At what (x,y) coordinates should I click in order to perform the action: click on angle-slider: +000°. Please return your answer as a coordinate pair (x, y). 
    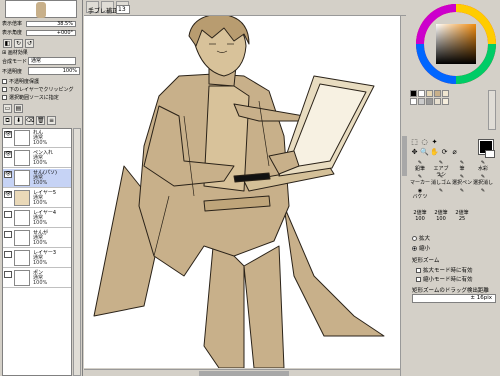
    Looking at the image, I should click on (51, 33).